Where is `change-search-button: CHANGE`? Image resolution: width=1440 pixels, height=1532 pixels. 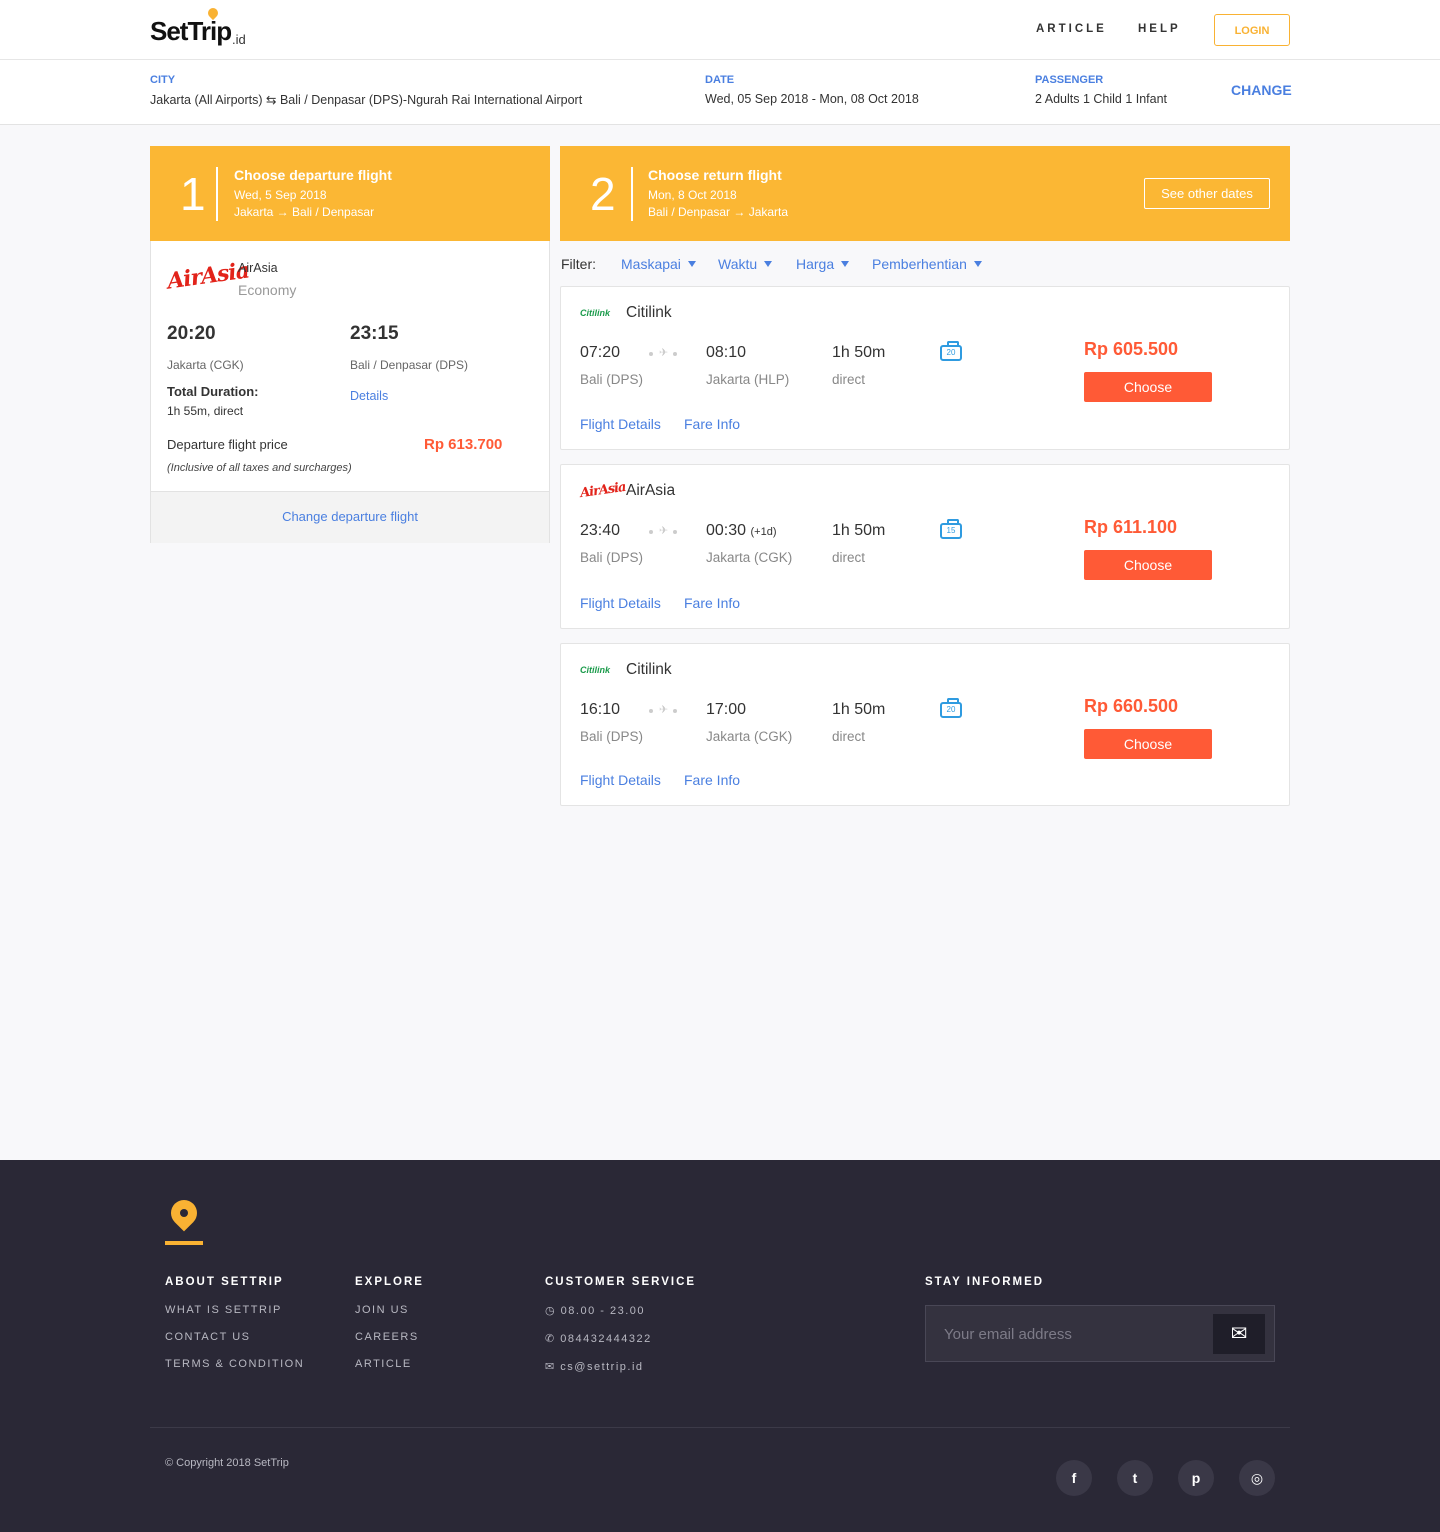
change-search-button: CHANGE is located at coordinates (1261, 90).